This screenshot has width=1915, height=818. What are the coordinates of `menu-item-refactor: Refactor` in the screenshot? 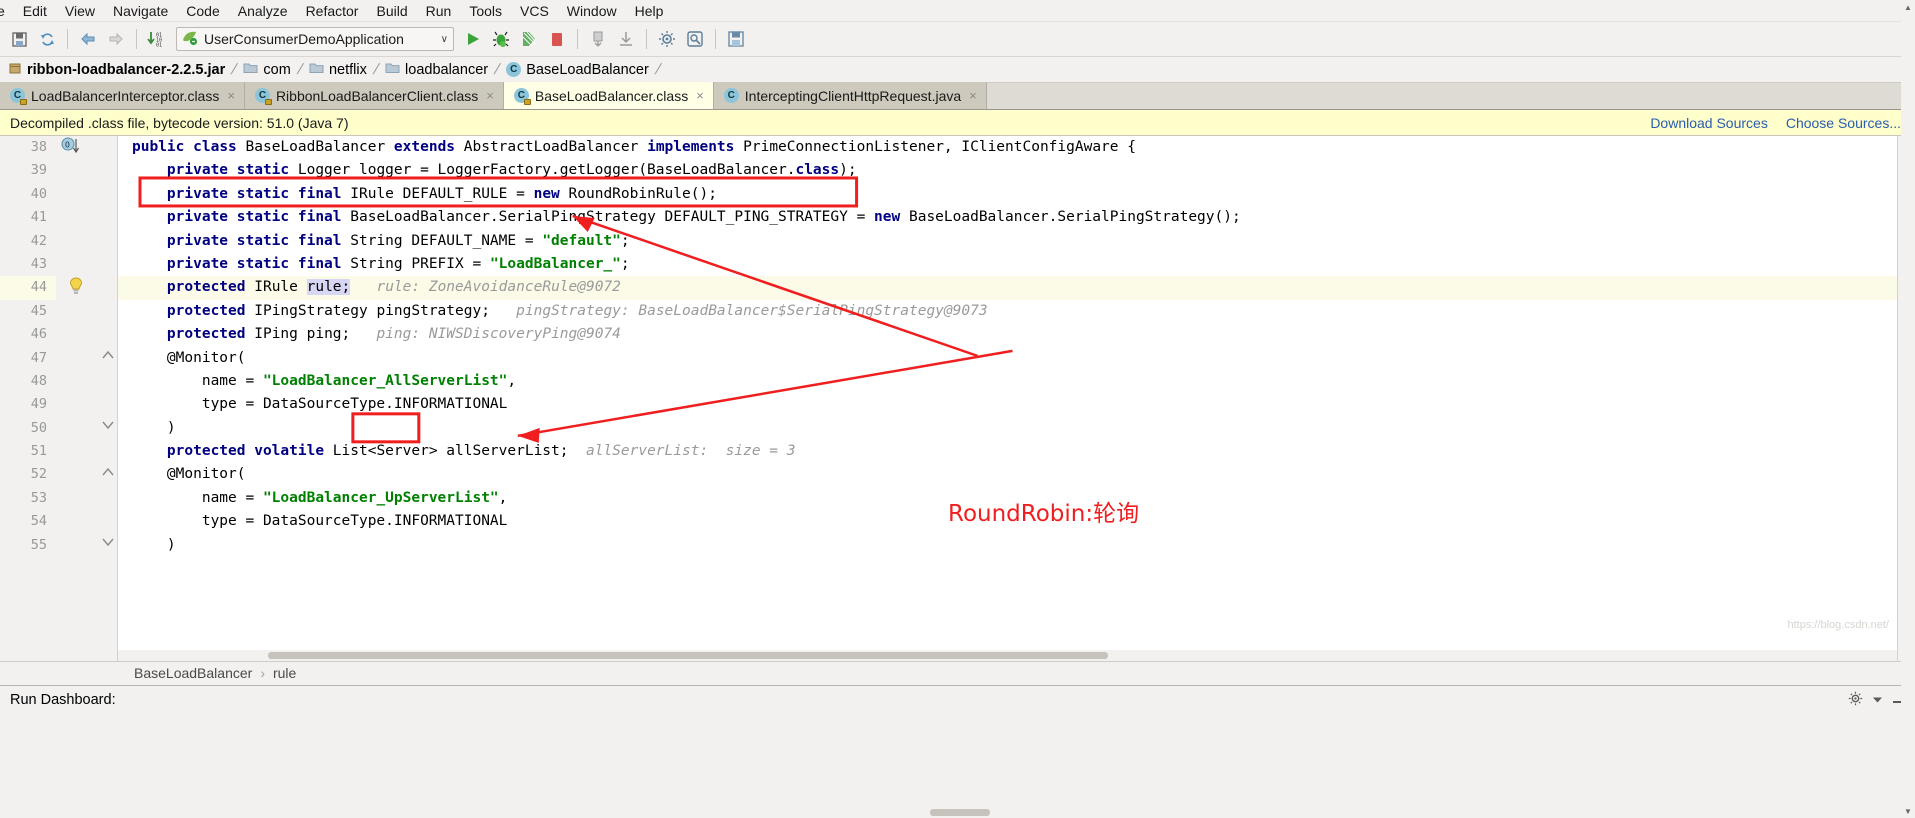 It's located at (332, 11).